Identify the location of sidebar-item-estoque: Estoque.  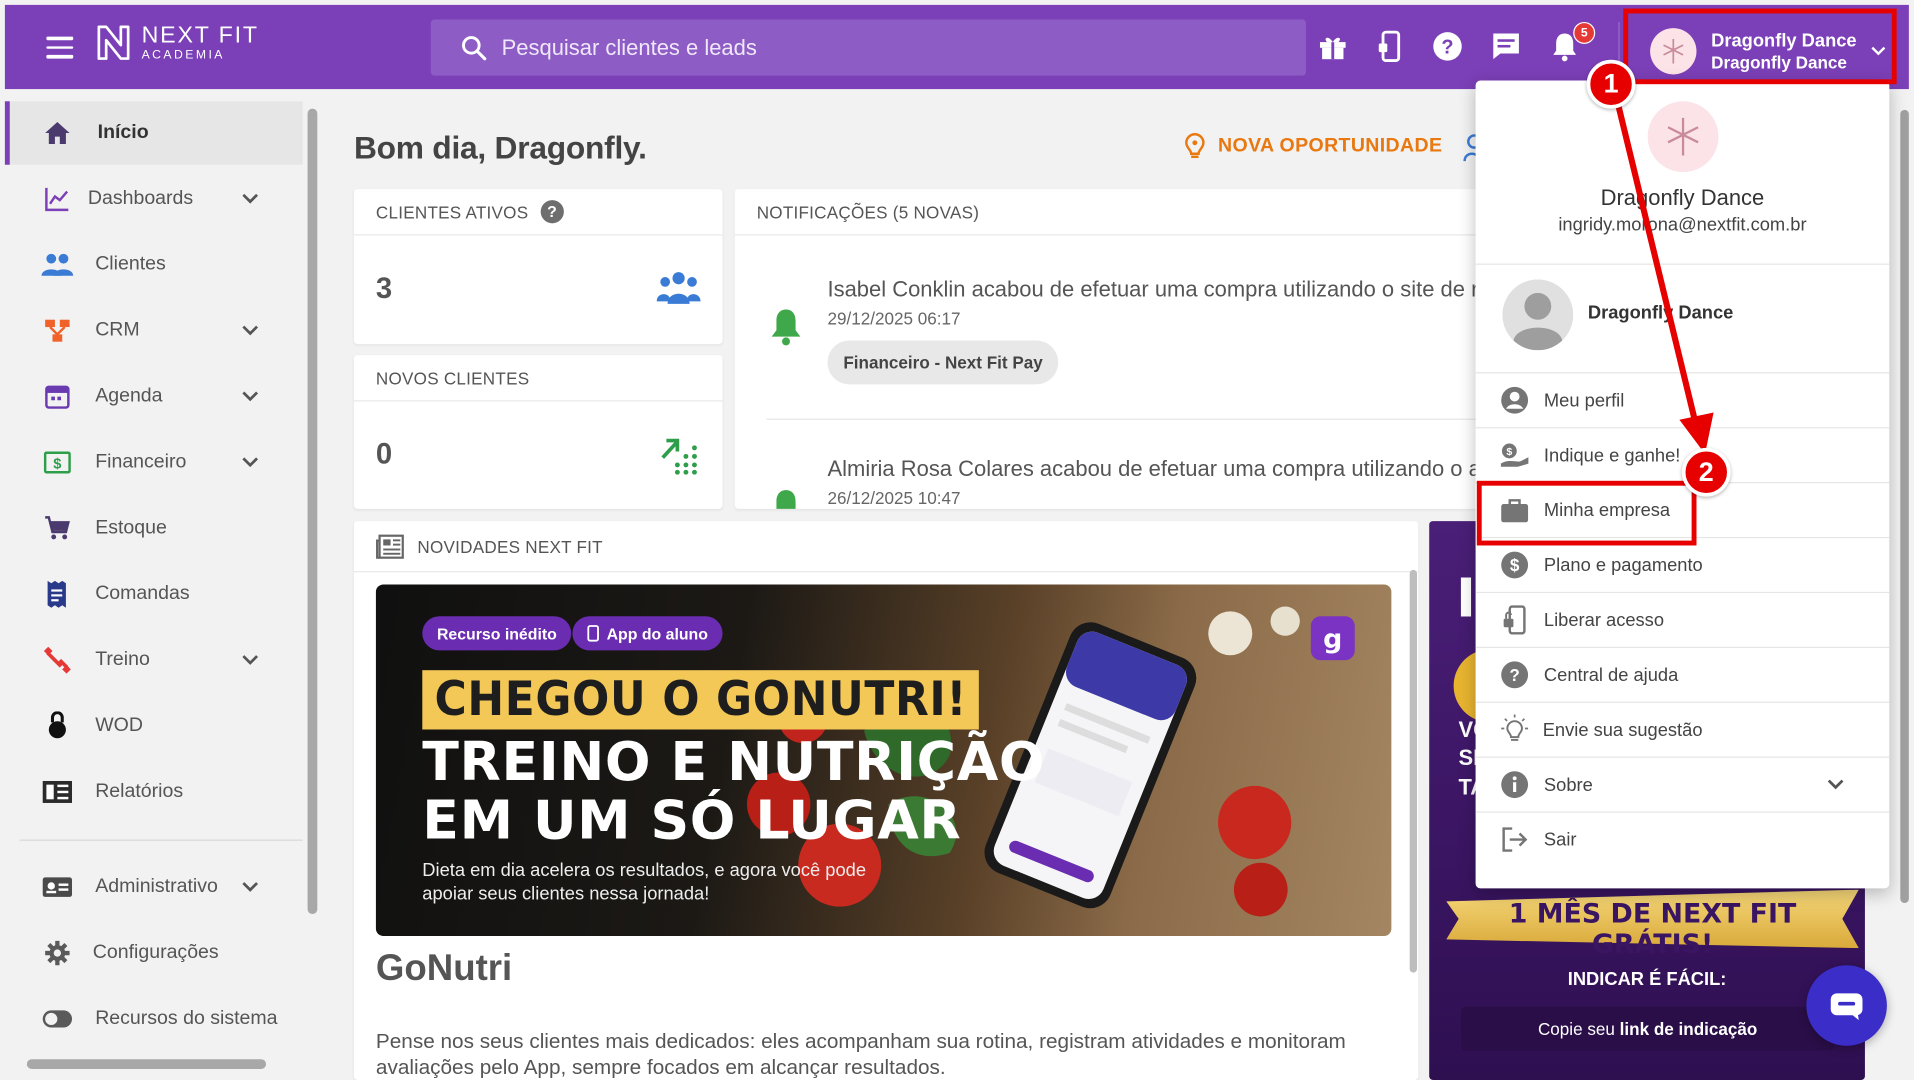
(154, 528).